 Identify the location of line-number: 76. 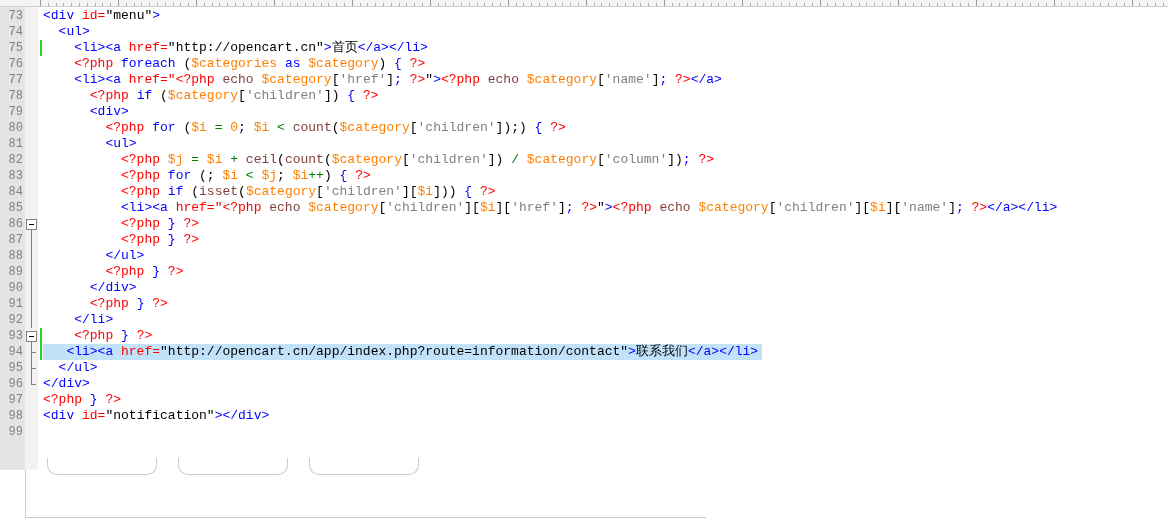
(15, 64).